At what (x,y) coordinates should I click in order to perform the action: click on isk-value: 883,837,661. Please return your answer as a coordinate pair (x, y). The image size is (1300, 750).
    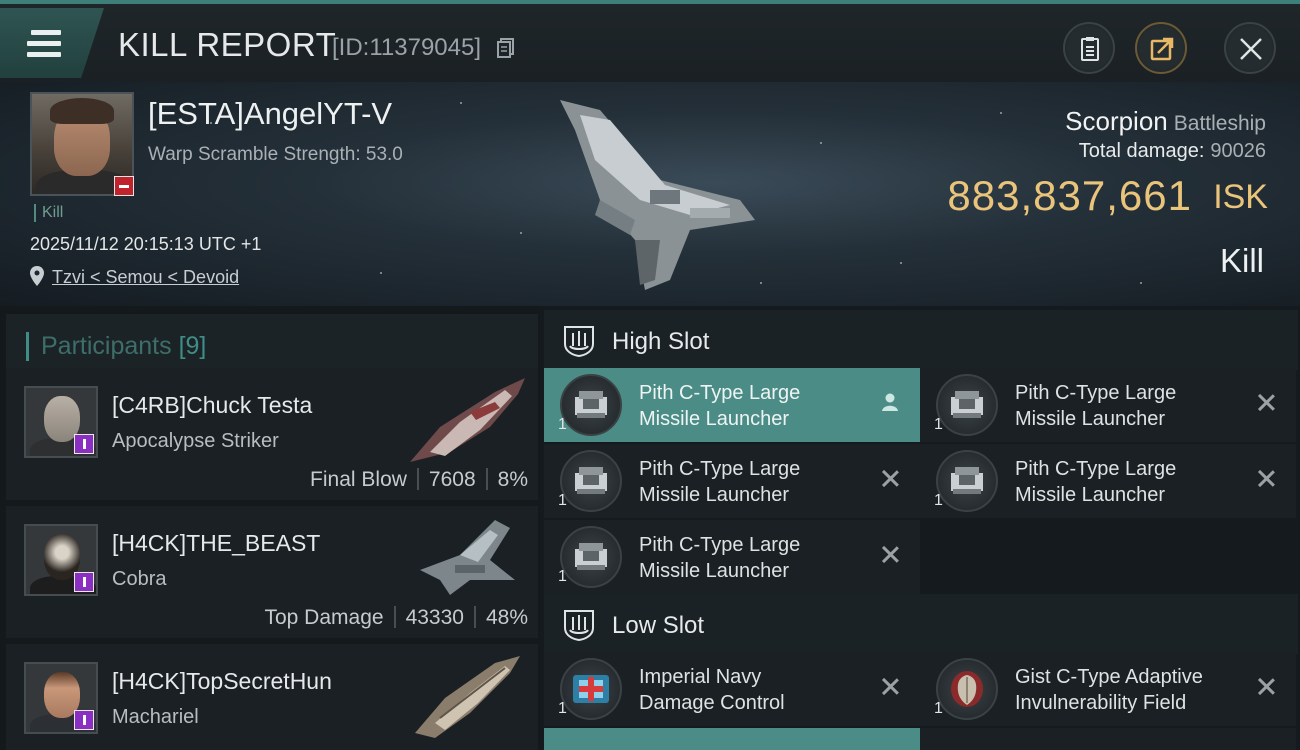
    Looking at the image, I should click on (1069, 195).